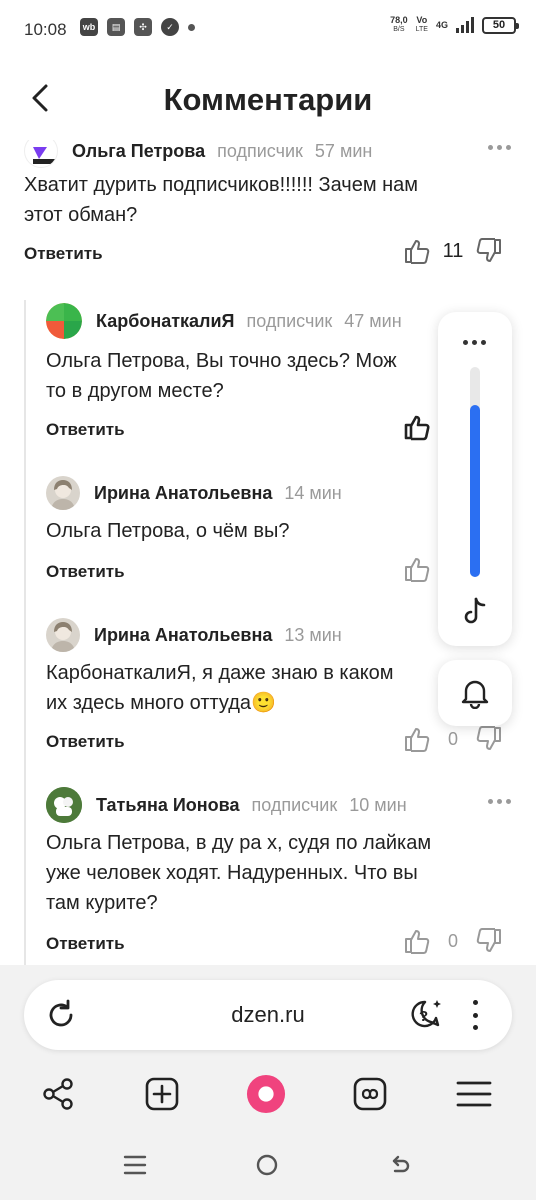  What do you see at coordinates (25, 632) in the screenshot?
I see `thread-line` at bounding box center [25, 632].